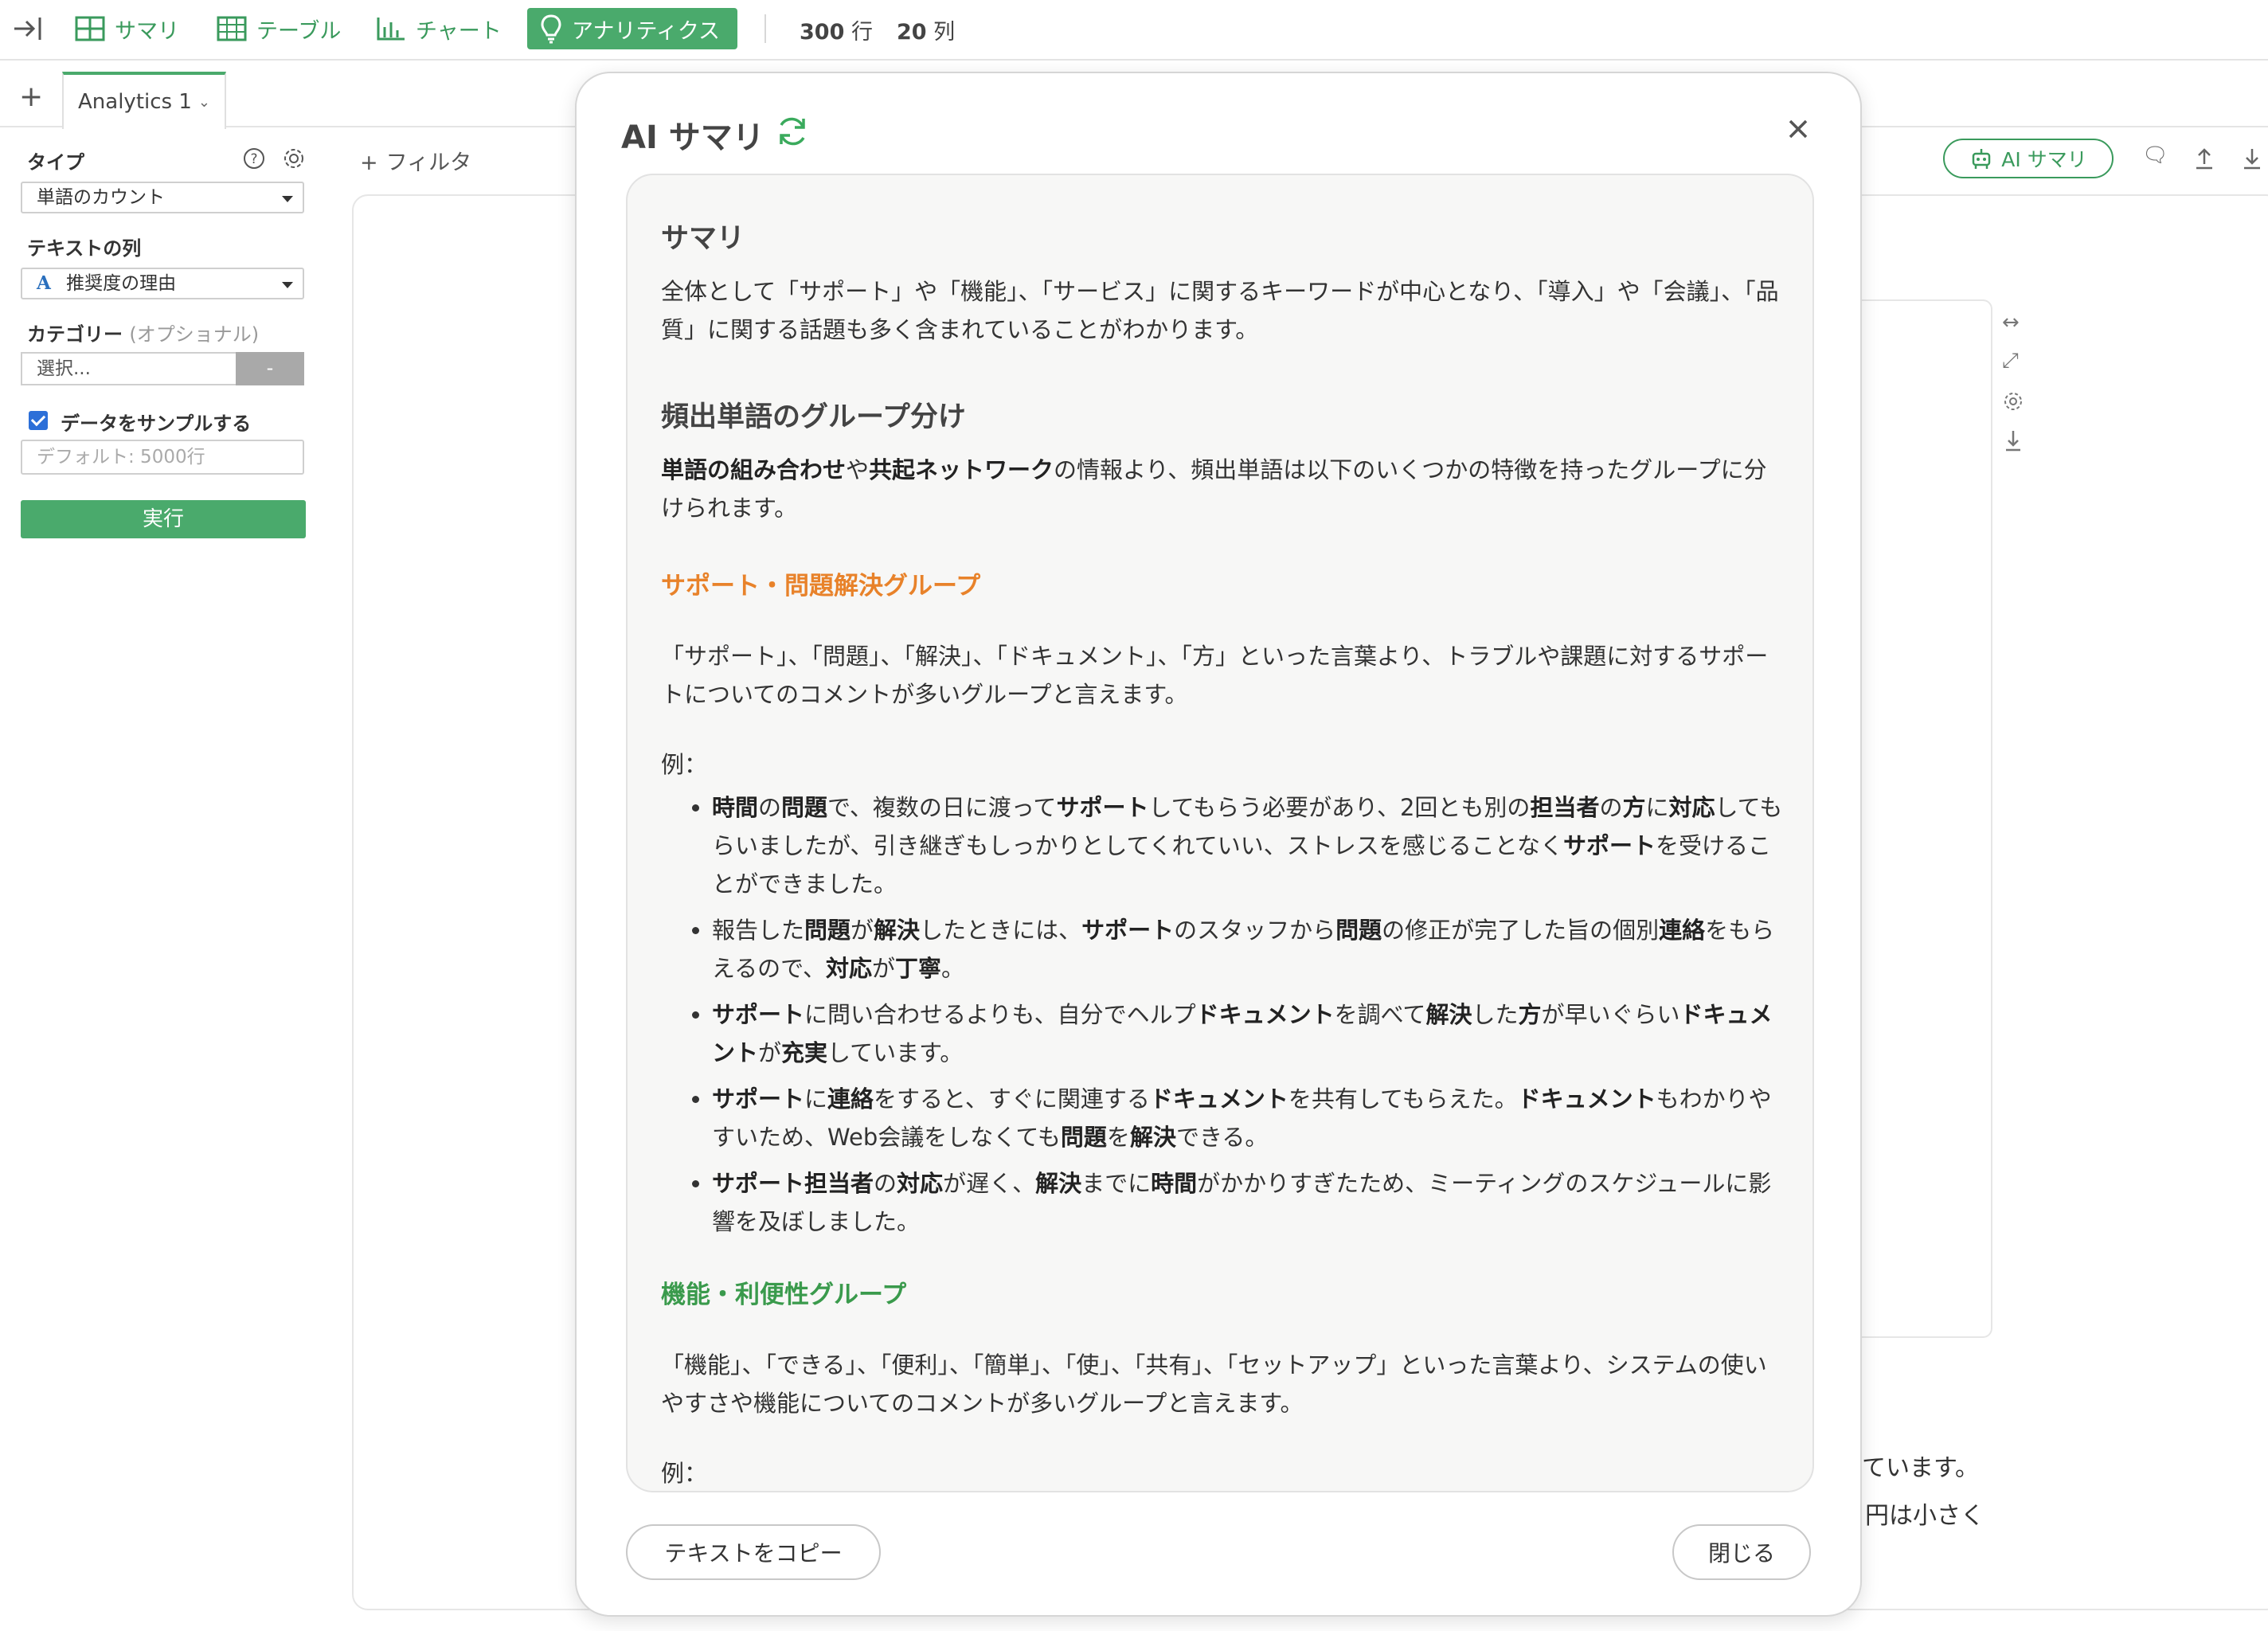 The width and height of the screenshot is (2268, 1631). Describe the element at coordinates (953, 968) in the screenshot. I see `text-segment: 。` at that location.